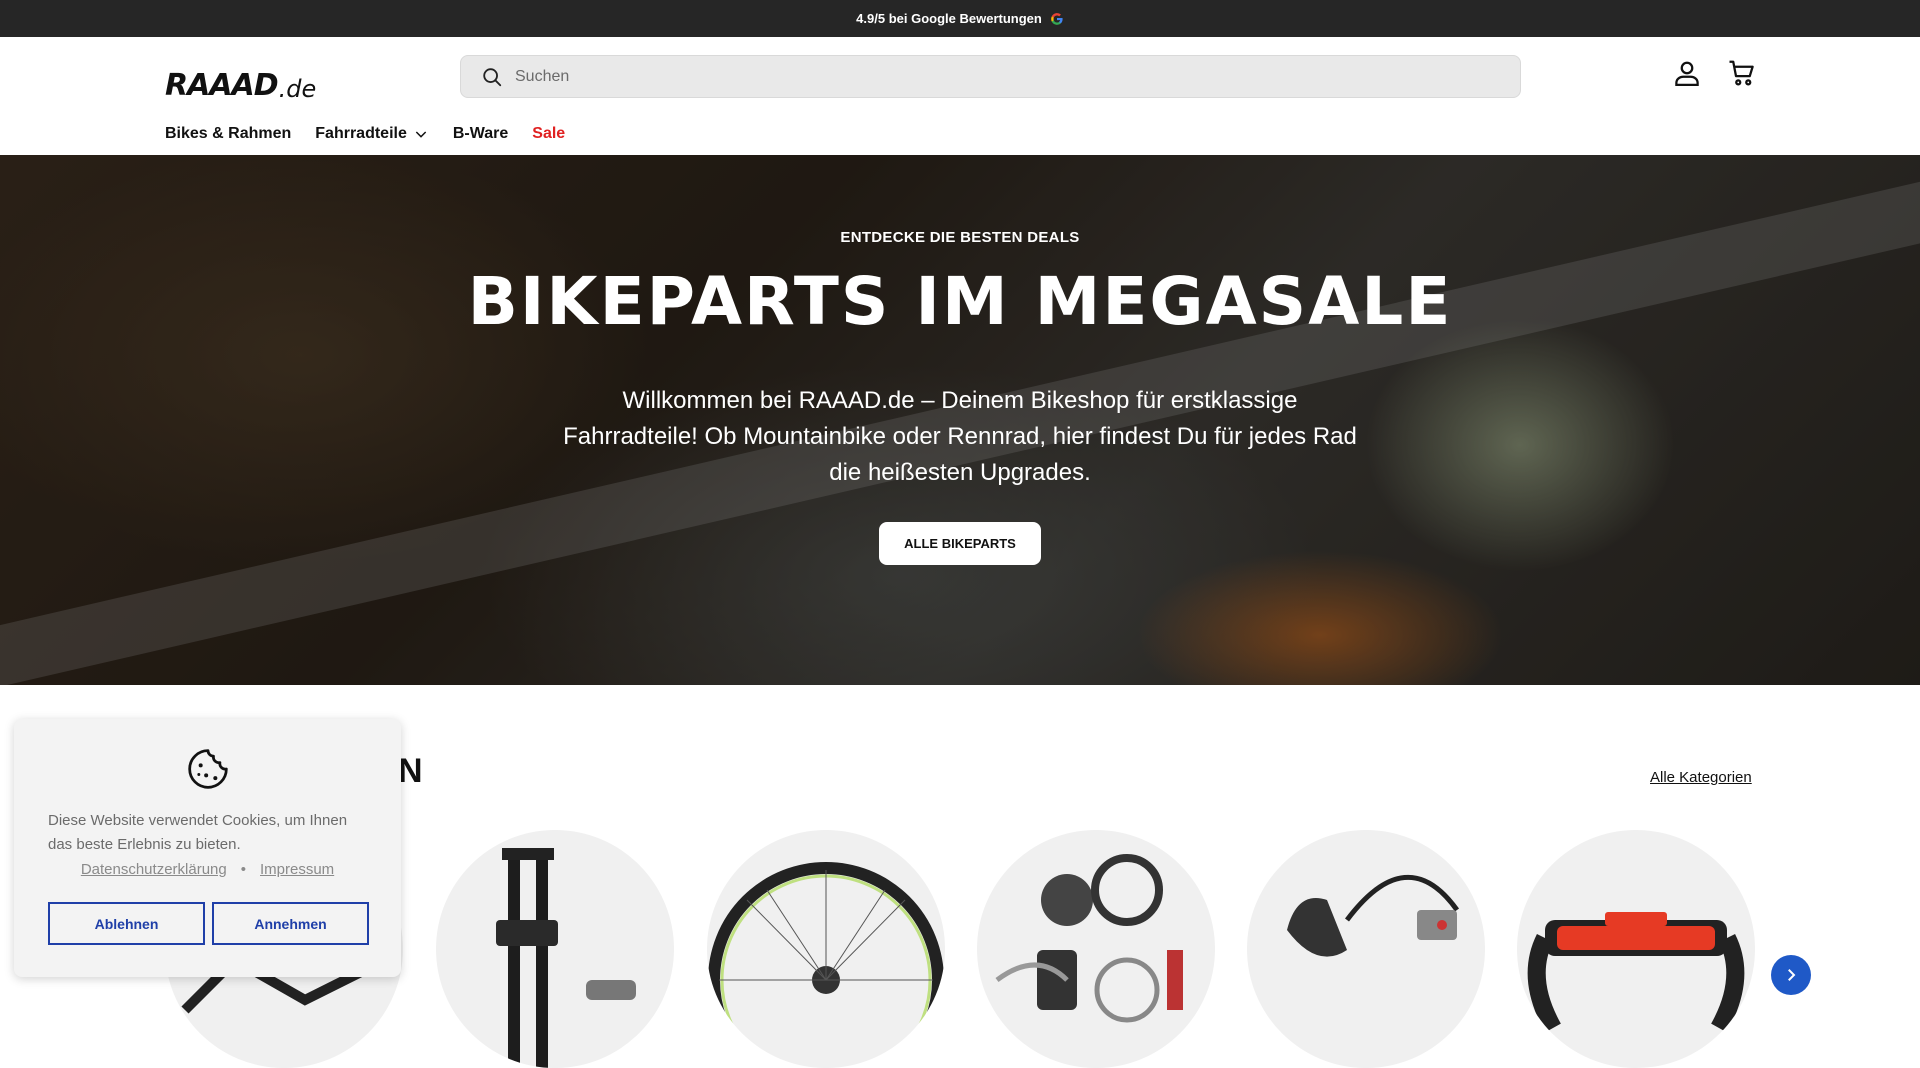  What do you see at coordinates (372, 134) in the screenshot?
I see `nav-item-fahrradteile: Fahrradteile` at bounding box center [372, 134].